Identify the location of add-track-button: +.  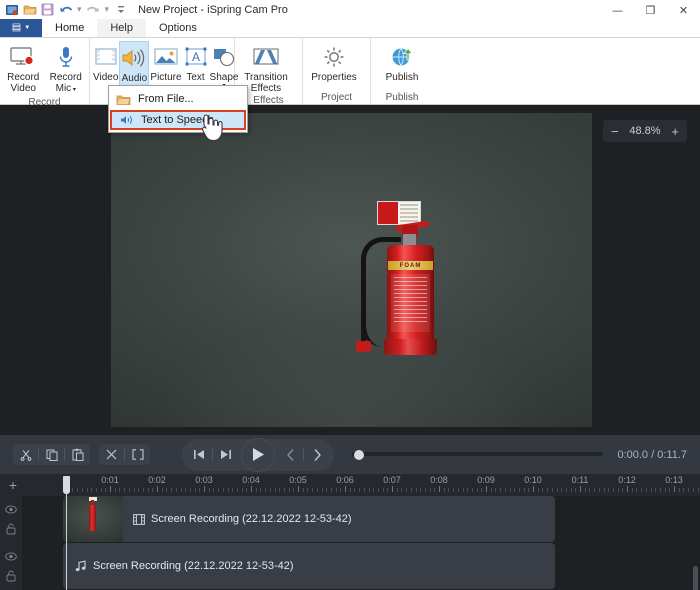
(13, 485).